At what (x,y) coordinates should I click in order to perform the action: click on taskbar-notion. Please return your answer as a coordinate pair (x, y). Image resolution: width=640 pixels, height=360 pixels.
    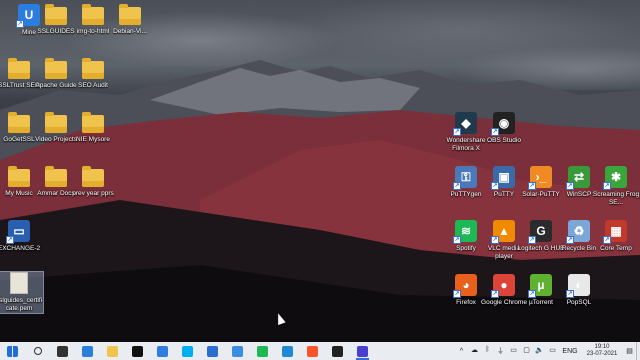
    Looking at the image, I should click on (137, 351).